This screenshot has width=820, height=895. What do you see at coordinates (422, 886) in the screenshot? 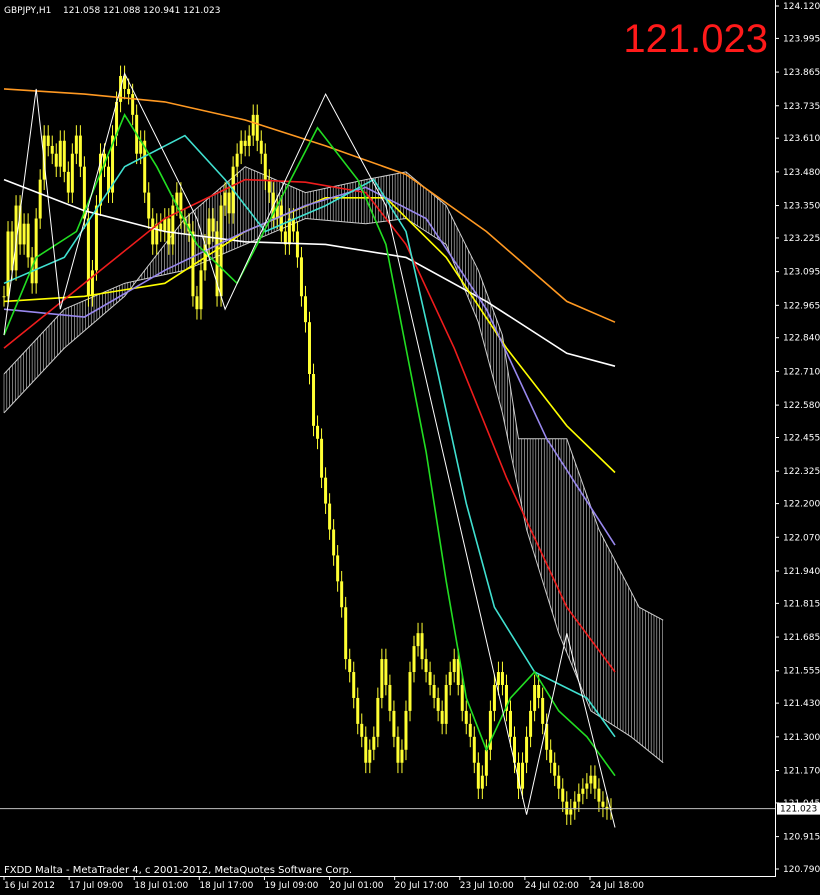
I see `x-tick-label: 20 Jul 17:00` at bounding box center [422, 886].